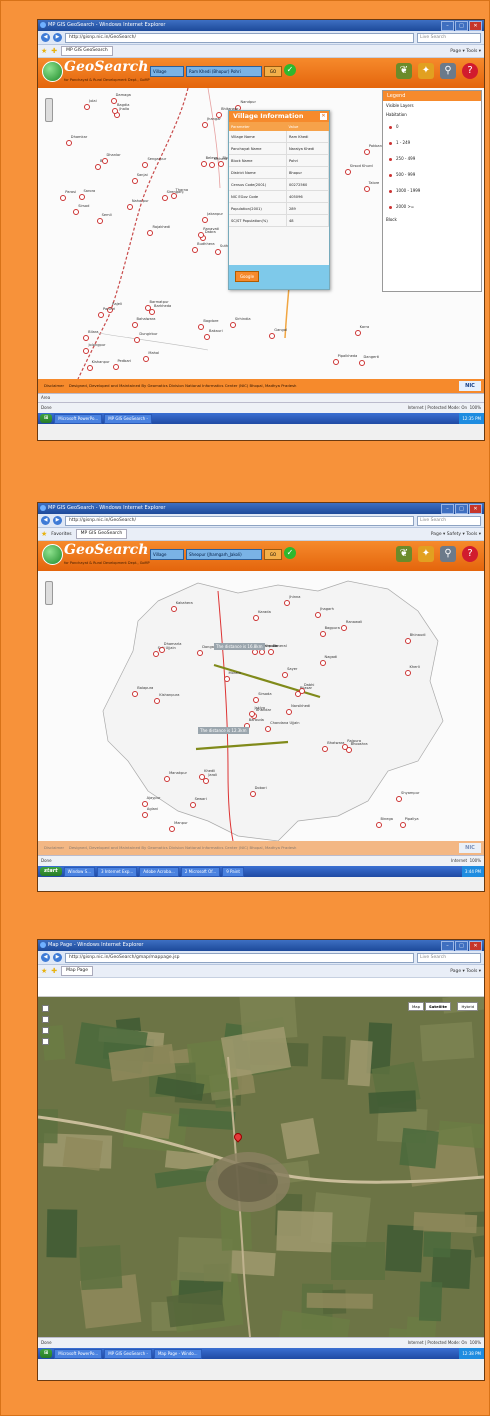  I want to click on map-type-map: Map, so click(415, 1006).